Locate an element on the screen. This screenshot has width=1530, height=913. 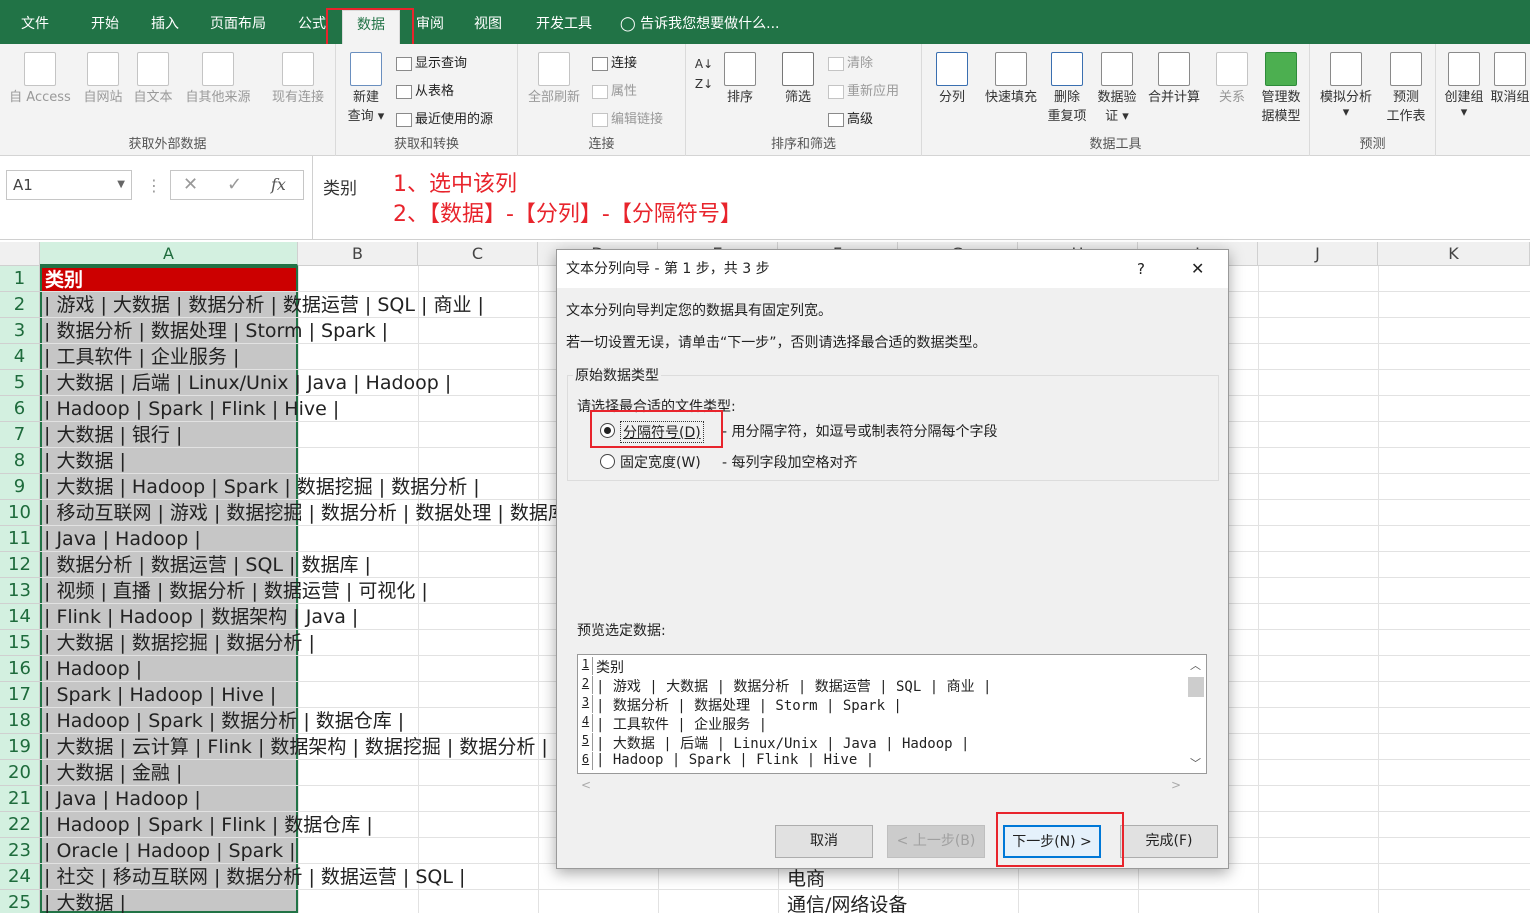
row-header: 20 is located at coordinates (20, 773).